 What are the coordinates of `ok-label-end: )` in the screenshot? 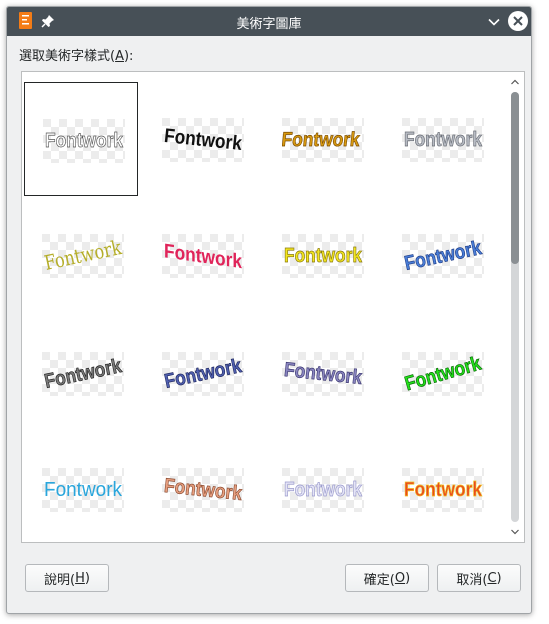 It's located at (408, 578).